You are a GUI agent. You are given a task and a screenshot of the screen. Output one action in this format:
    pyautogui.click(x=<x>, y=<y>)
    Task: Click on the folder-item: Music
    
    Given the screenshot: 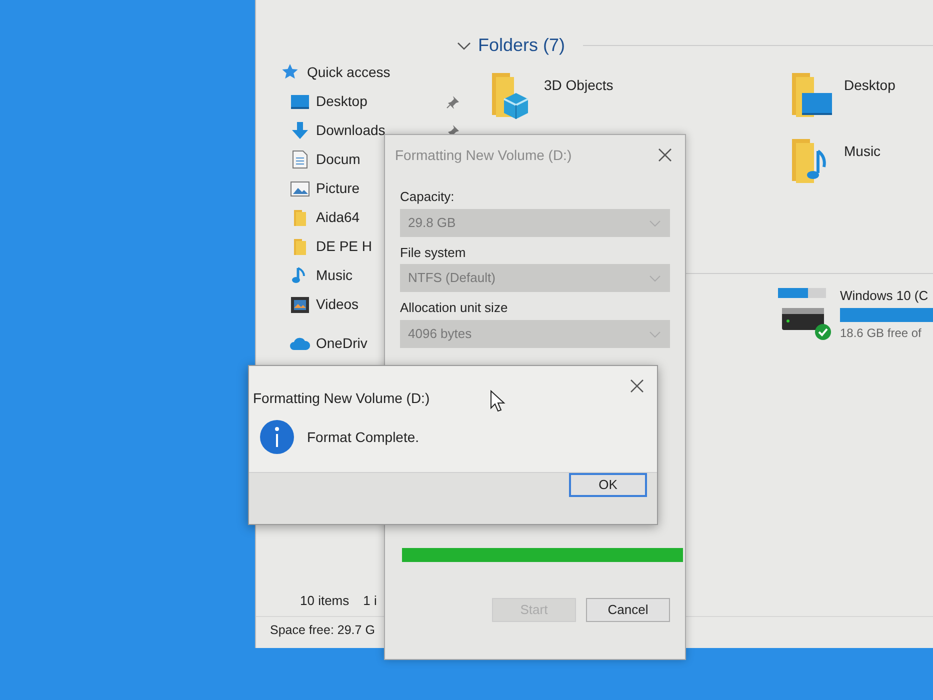 What is the action you would take?
    pyautogui.click(x=859, y=164)
    